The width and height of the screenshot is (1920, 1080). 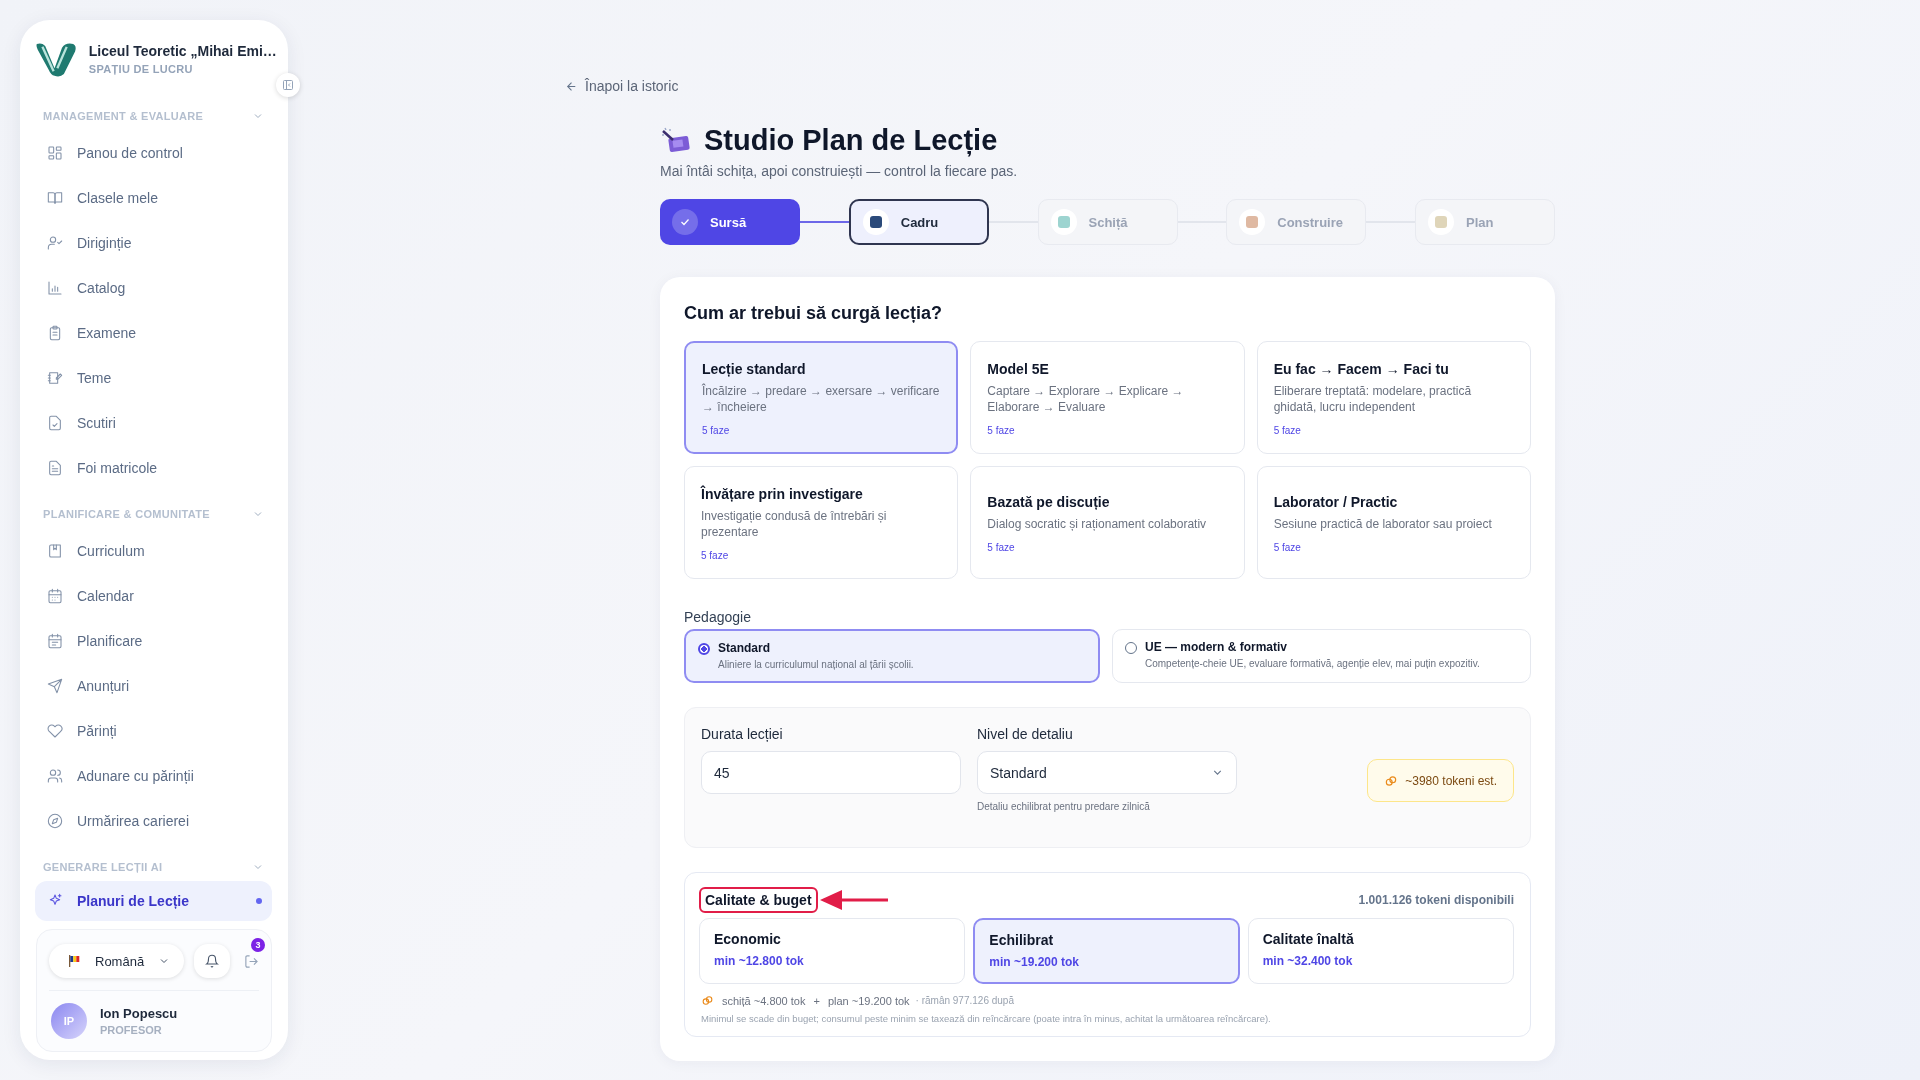 I want to click on nav-item: Planificare, so click(x=153, y=640).